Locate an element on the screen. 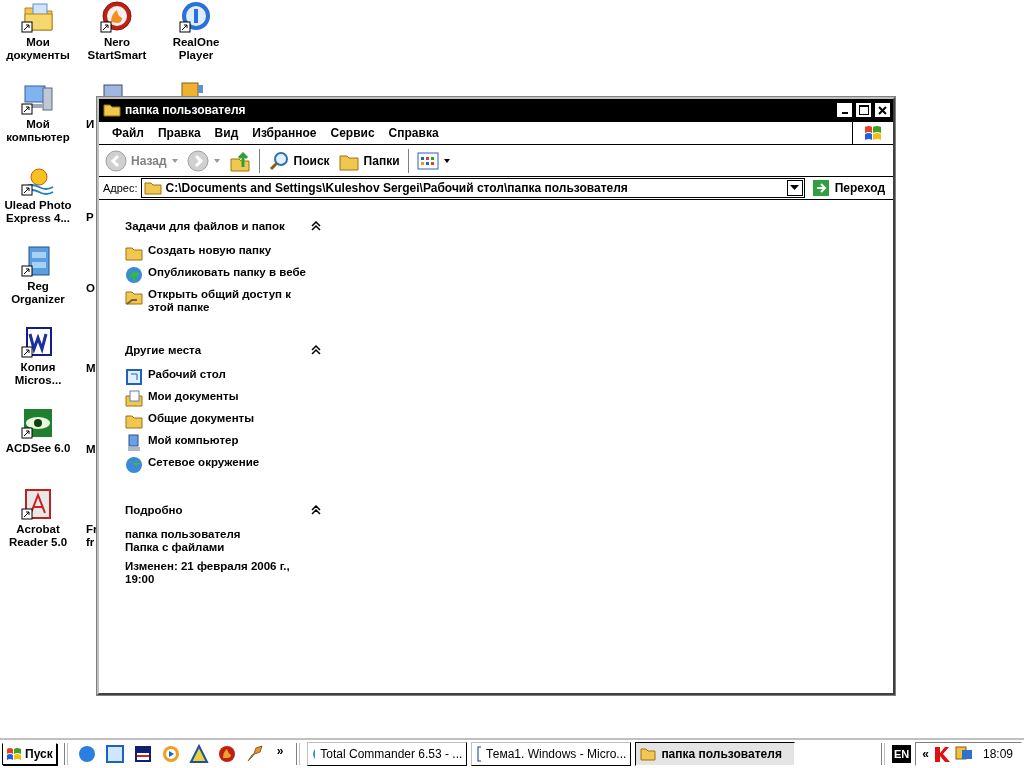 The image size is (1024, 768). start-button: Пуск is located at coordinates (29, 754).